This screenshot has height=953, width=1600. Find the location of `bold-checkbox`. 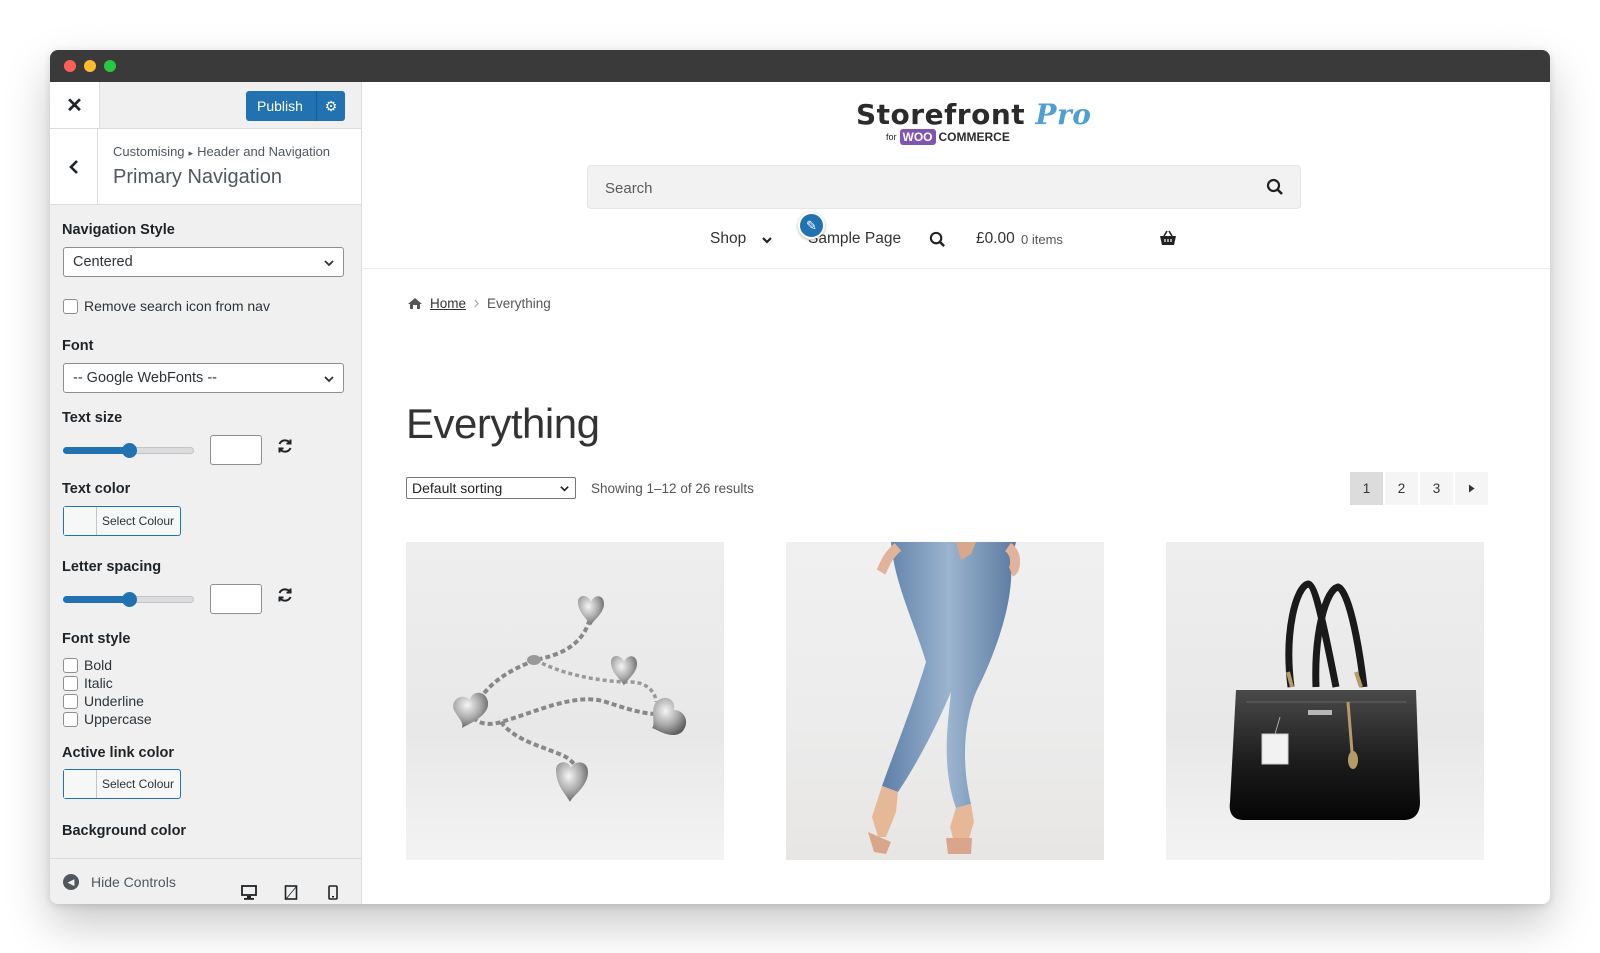

bold-checkbox is located at coordinates (70, 665).